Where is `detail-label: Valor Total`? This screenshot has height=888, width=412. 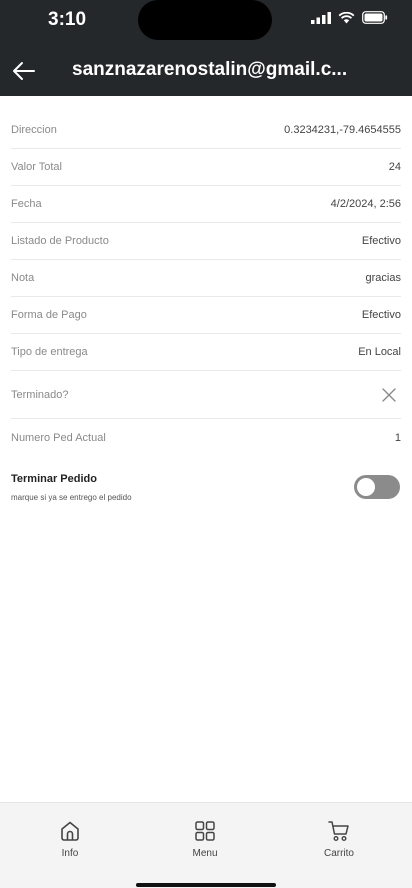 detail-label: Valor Total is located at coordinates (36, 167).